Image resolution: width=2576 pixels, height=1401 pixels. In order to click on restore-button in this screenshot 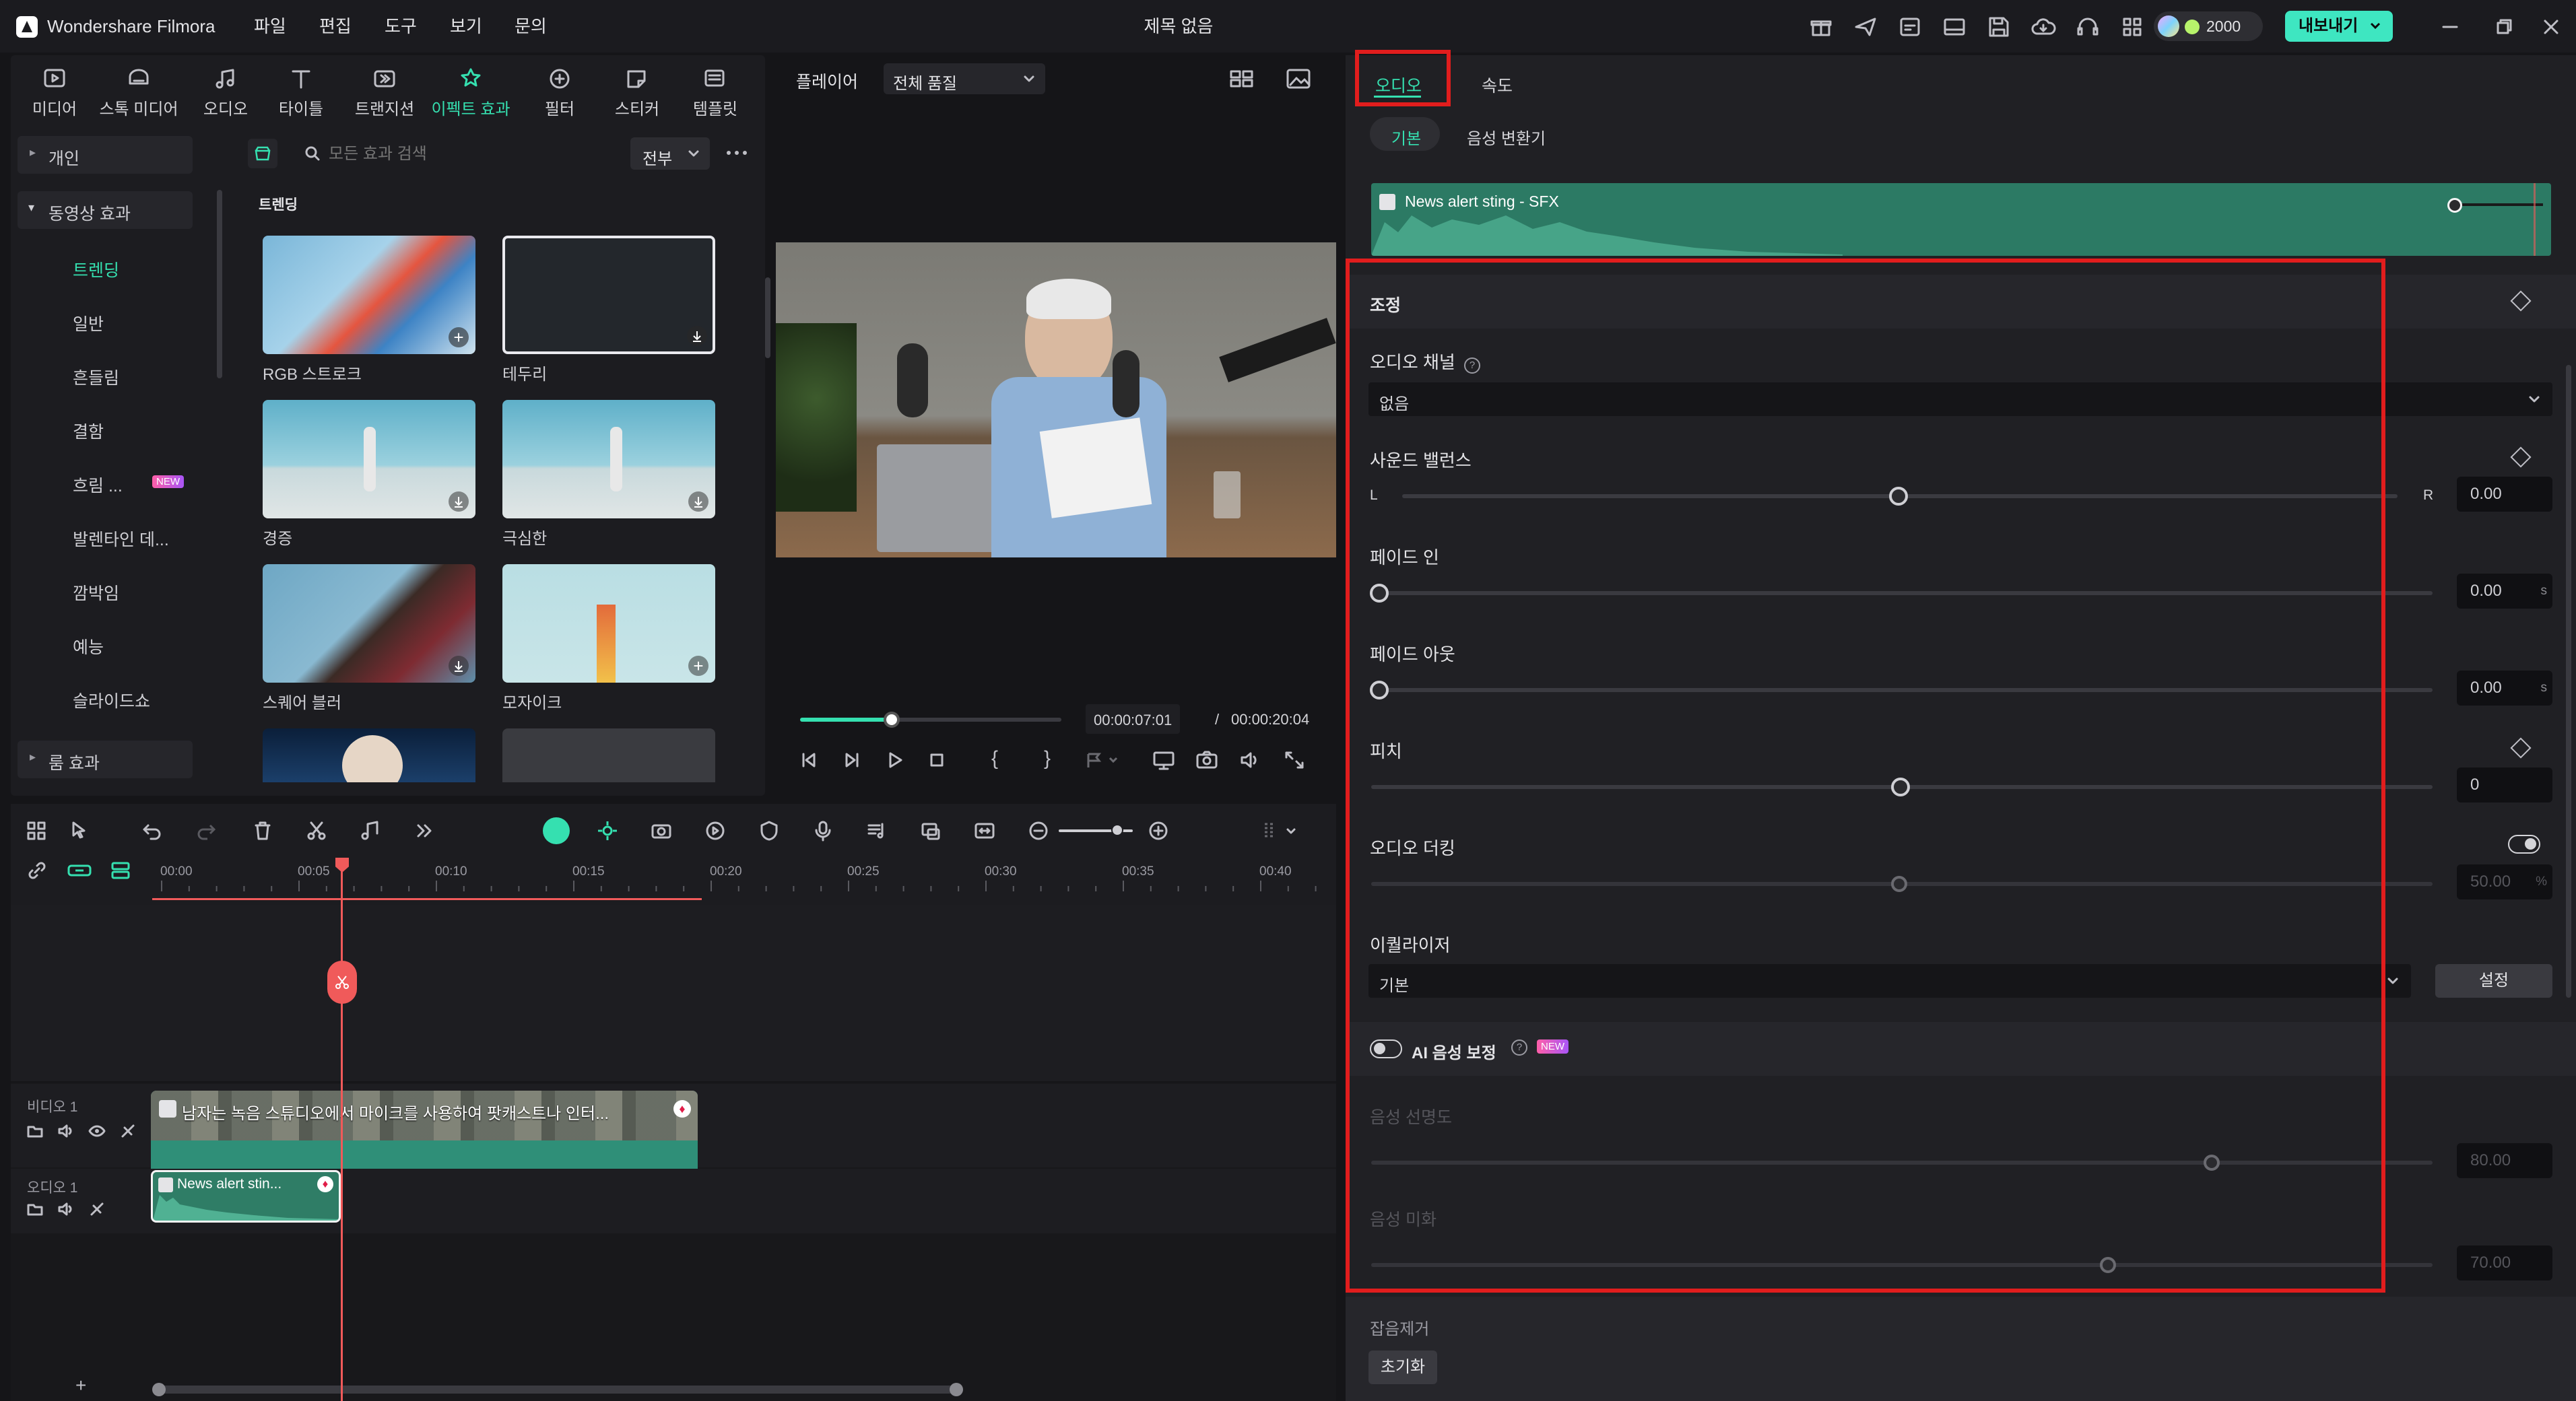, I will do `click(2504, 27)`.